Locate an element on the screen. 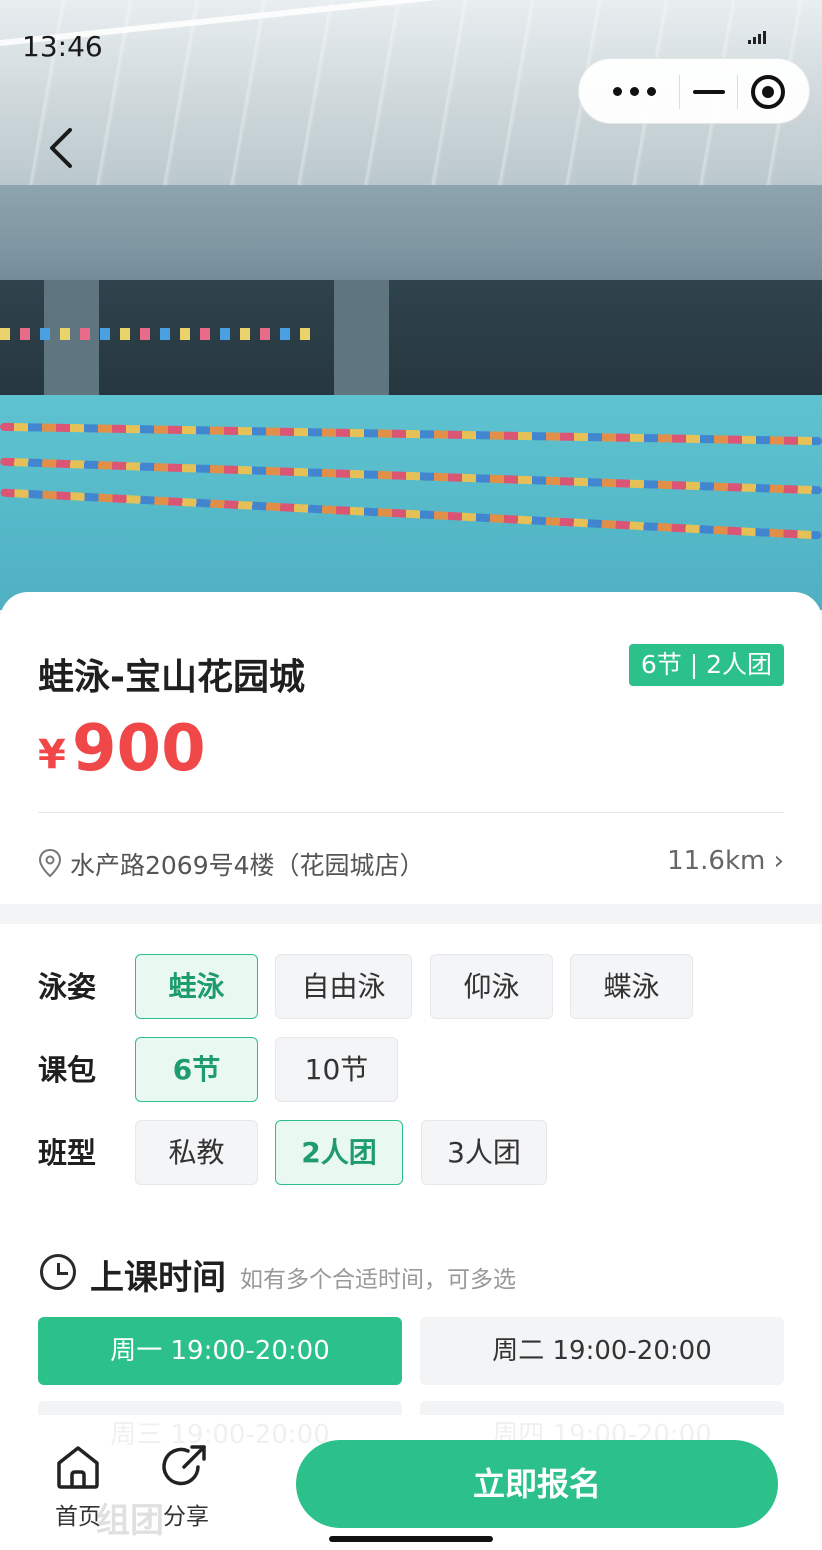 Image resolution: width=822 pixels, height=1550 pixels. home-label: 首页 is located at coordinates (78, 1517).